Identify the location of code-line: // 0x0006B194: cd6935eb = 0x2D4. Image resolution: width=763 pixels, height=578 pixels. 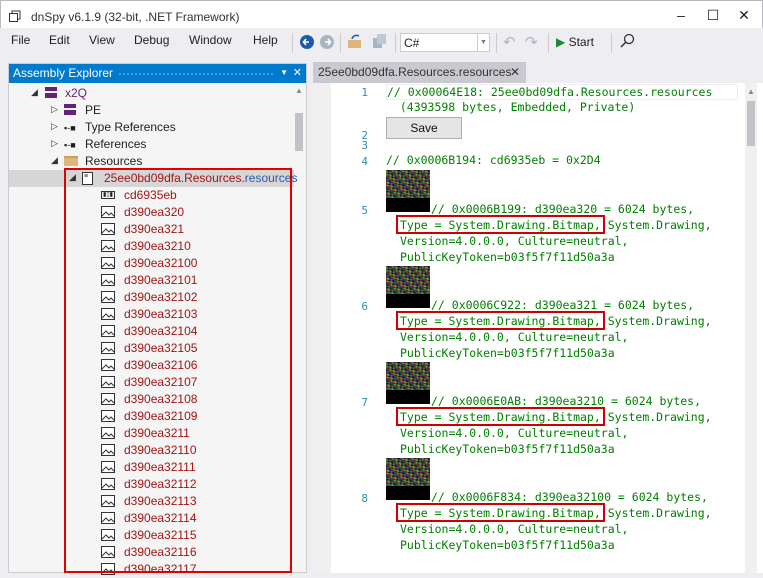
(493, 160).